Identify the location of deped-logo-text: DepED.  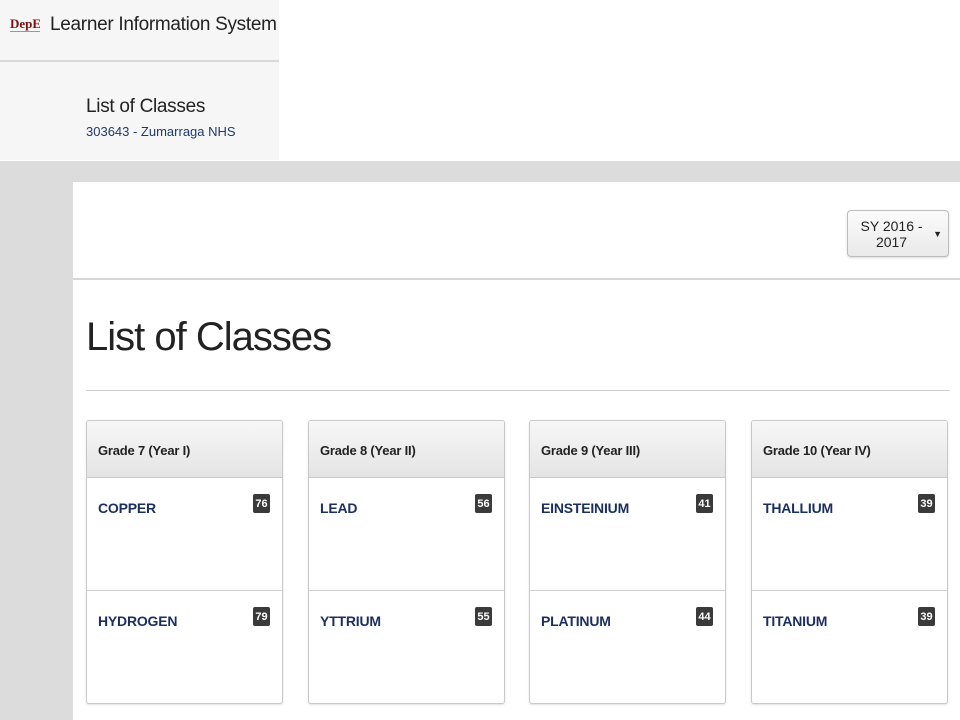
(25, 23).